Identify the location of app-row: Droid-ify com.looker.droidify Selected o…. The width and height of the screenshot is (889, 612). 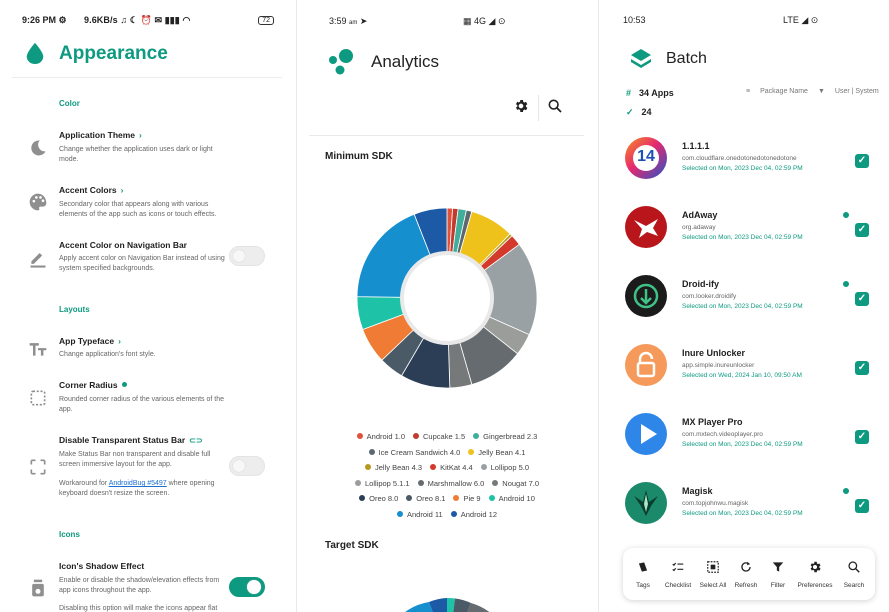
(744, 309).